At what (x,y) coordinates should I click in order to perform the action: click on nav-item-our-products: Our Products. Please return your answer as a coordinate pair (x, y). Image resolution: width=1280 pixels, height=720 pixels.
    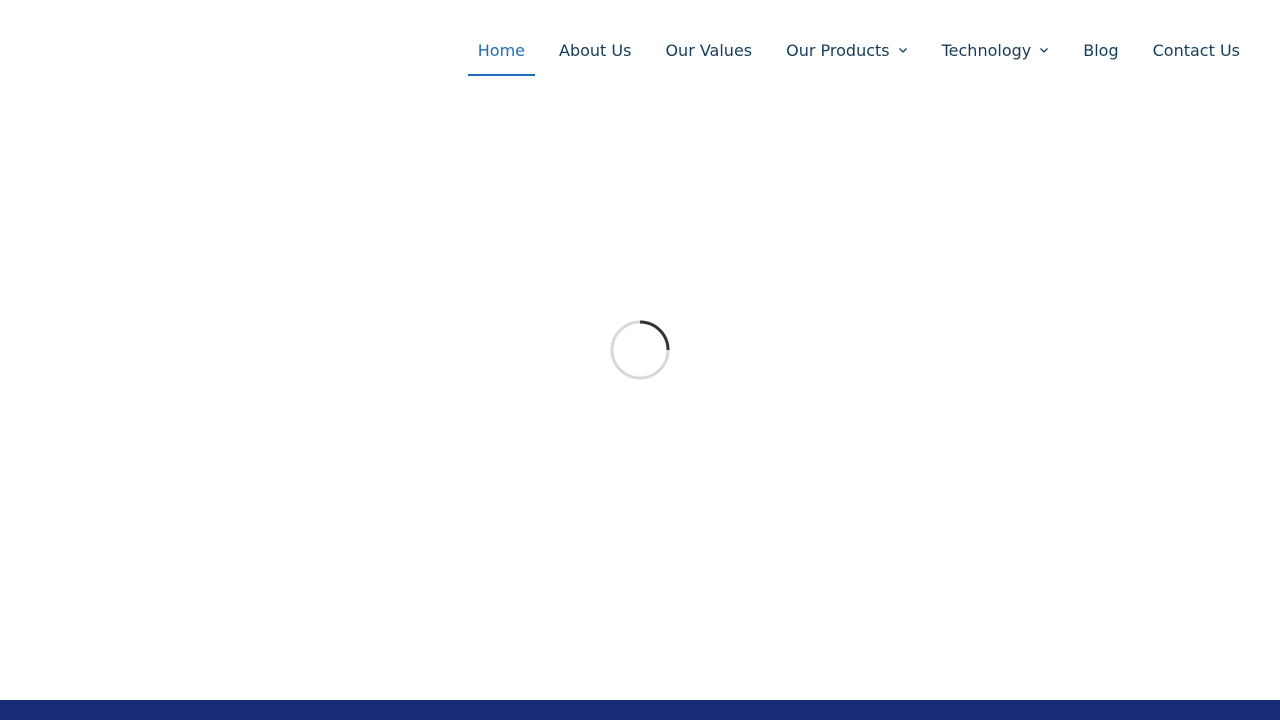
    Looking at the image, I should click on (846, 50).